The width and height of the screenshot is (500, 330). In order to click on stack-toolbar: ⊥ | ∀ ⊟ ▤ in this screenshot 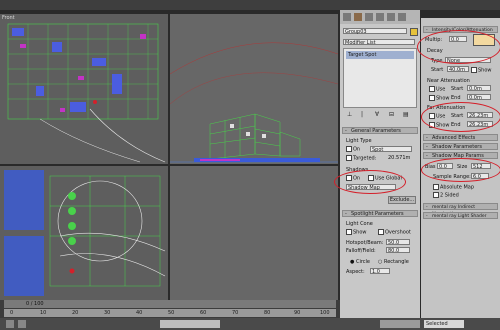, I will do `click(379, 114)`.